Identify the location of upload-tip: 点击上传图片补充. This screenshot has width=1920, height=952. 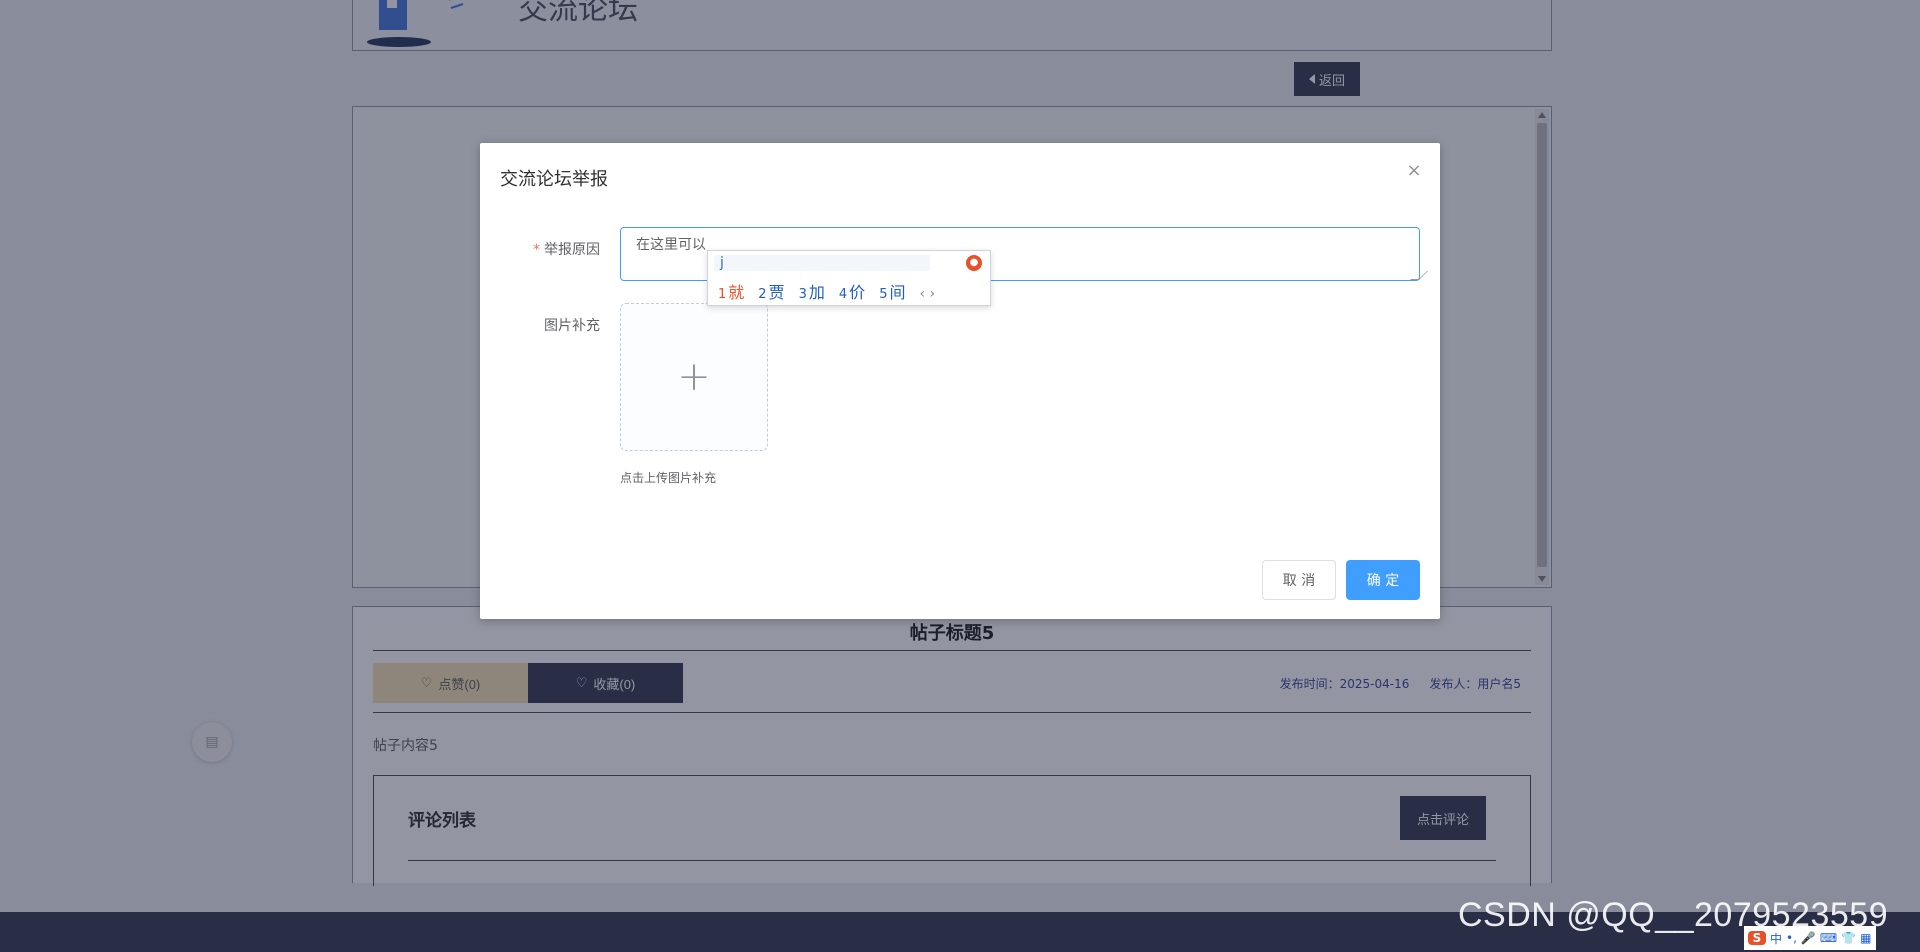
(668, 478).